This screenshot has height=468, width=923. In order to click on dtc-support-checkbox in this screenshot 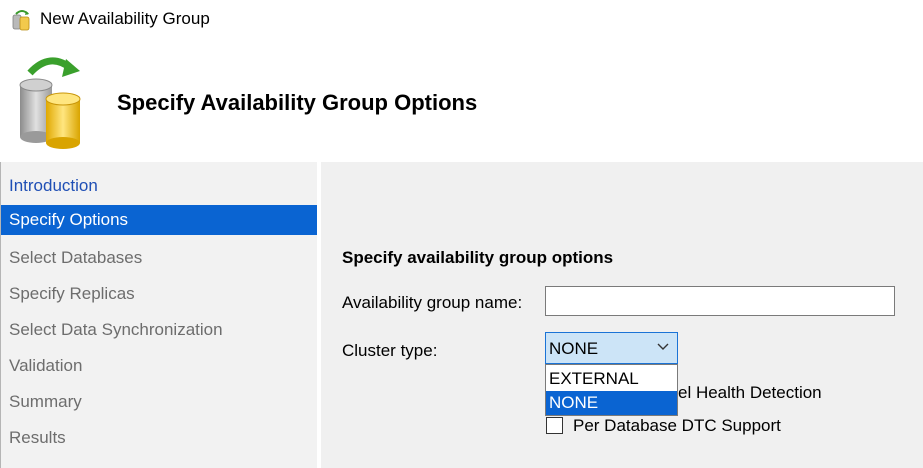, I will do `click(554, 425)`.